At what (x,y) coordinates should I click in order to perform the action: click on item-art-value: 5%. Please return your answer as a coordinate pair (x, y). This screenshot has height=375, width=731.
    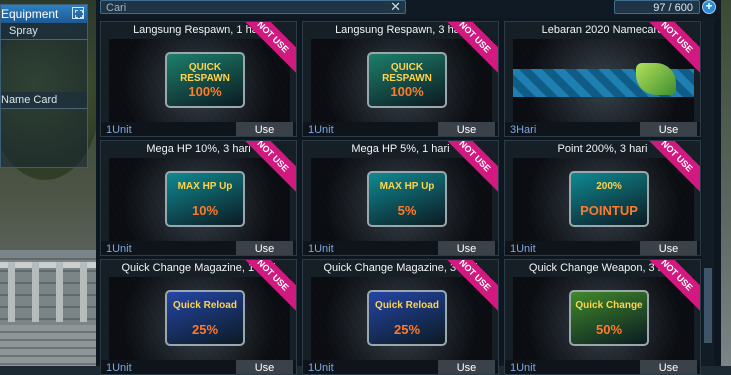
    Looking at the image, I should click on (407, 210).